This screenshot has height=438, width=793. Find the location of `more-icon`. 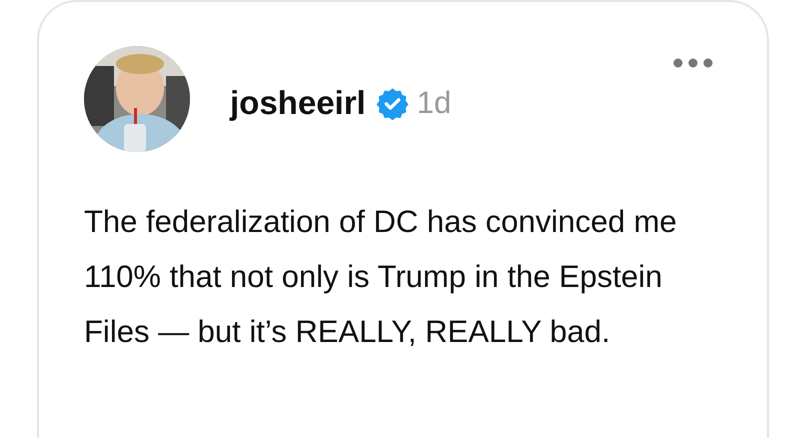

more-icon is located at coordinates (693, 63).